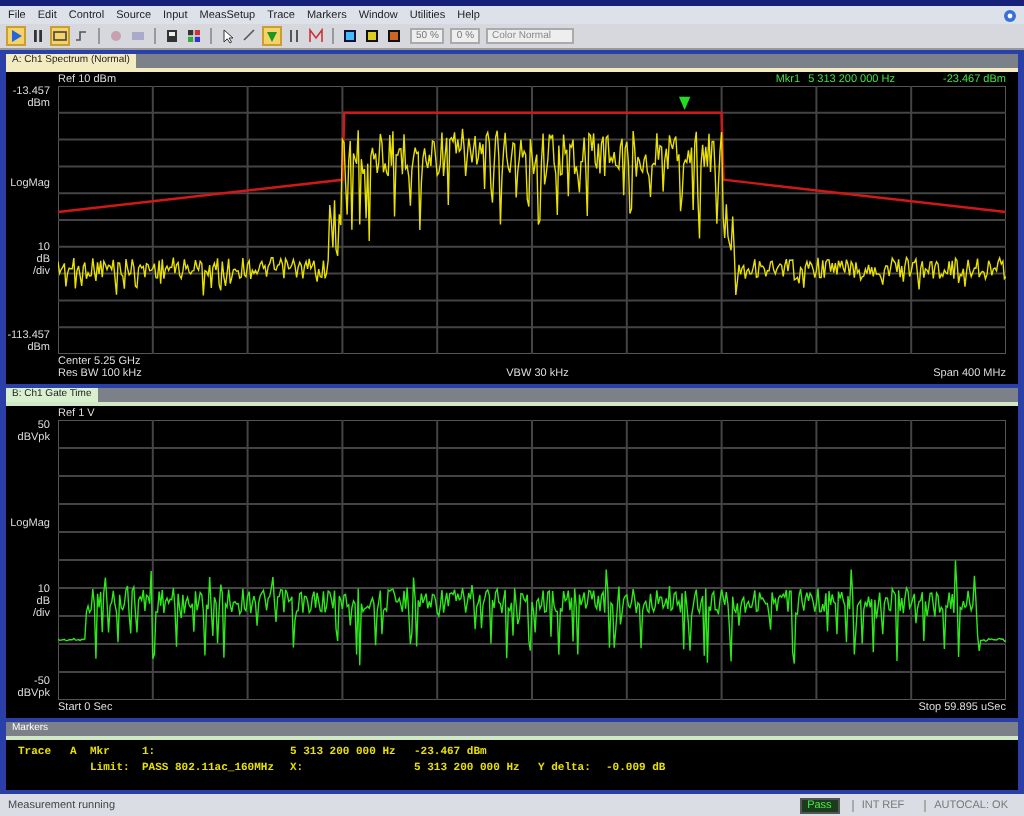 Image resolution: width=1024 pixels, height=816 pixels. I want to click on display-icon, so click(172, 36).